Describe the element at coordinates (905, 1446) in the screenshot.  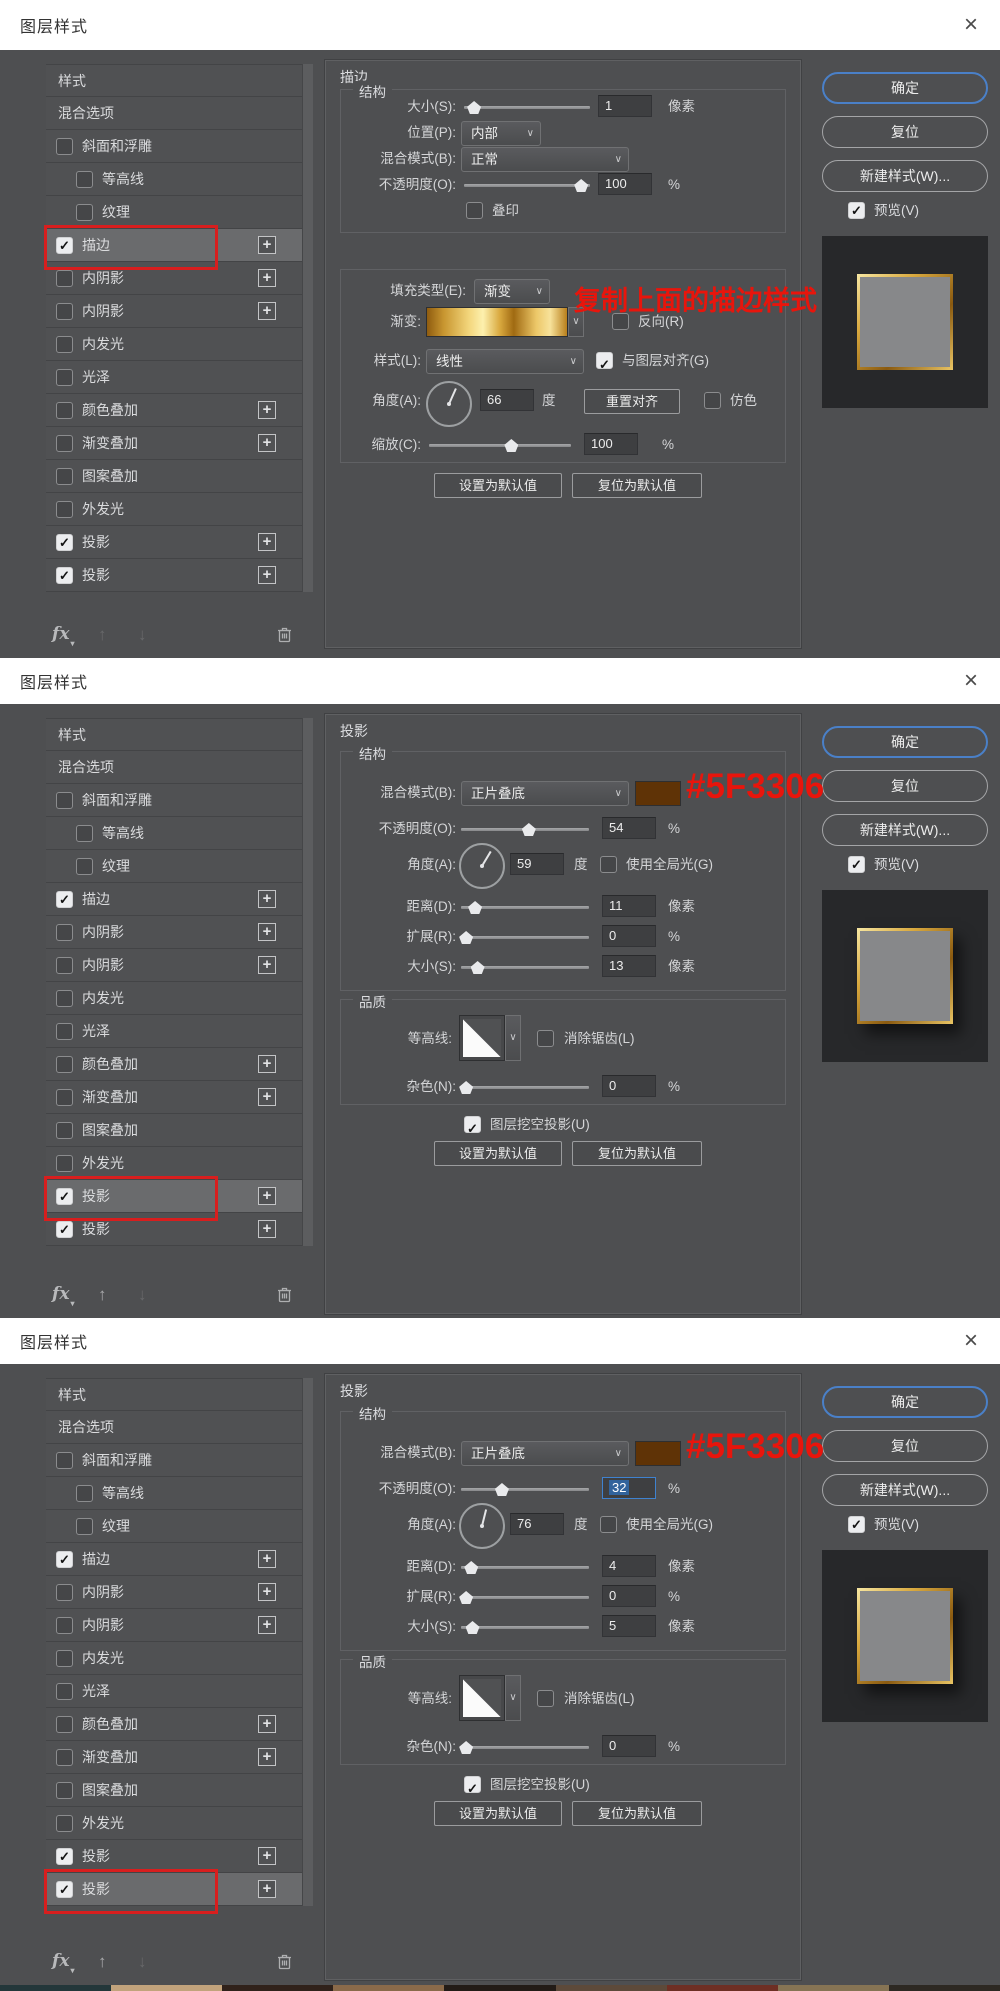
I see `reset-button: 复位` at that location.